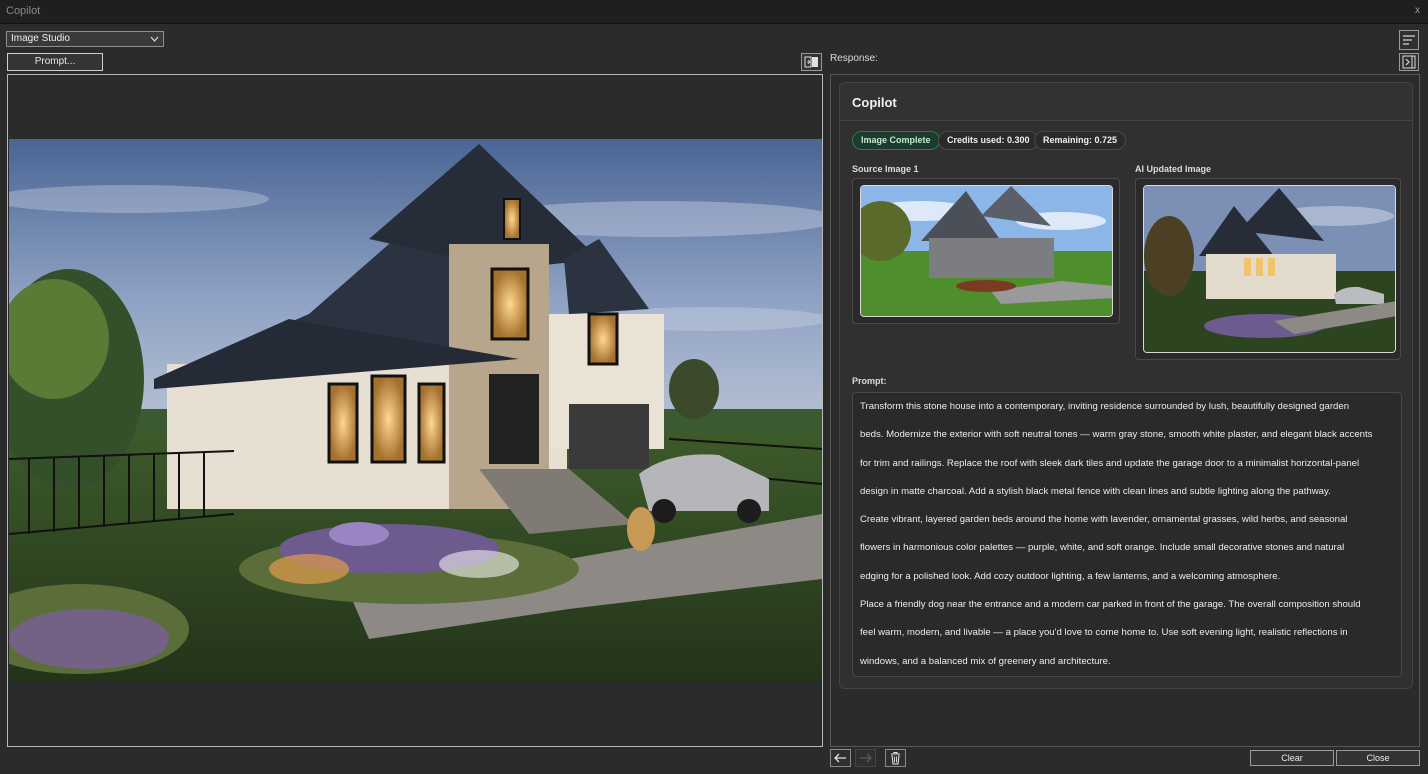 The width and height of the screenshot is (1428, 774). I want to click on sort-lines-icon, so click(1409, 40).